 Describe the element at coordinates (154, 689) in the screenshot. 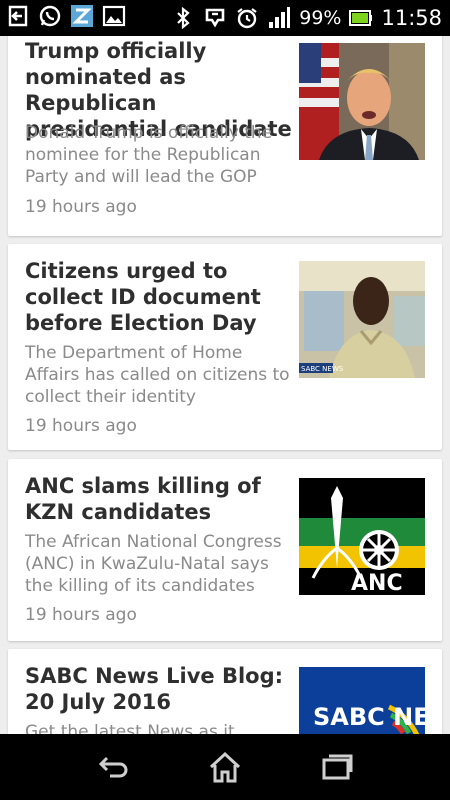

I see `article-title: SABC News Live Blog: 20 July 2016` at that location.